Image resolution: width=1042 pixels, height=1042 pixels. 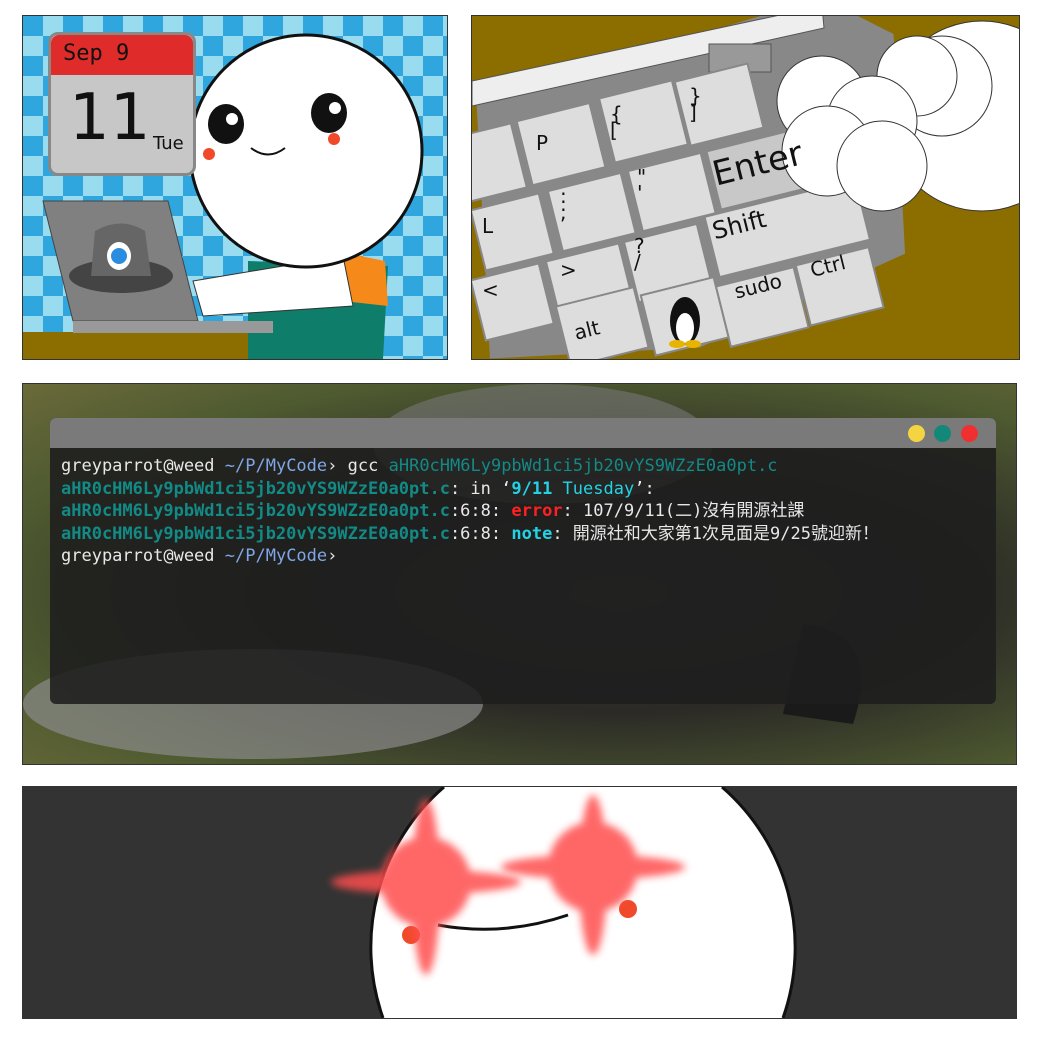 I want to click on error-message: : 107/9/11(二)沒有開源社課, so click(x=683, y=511).